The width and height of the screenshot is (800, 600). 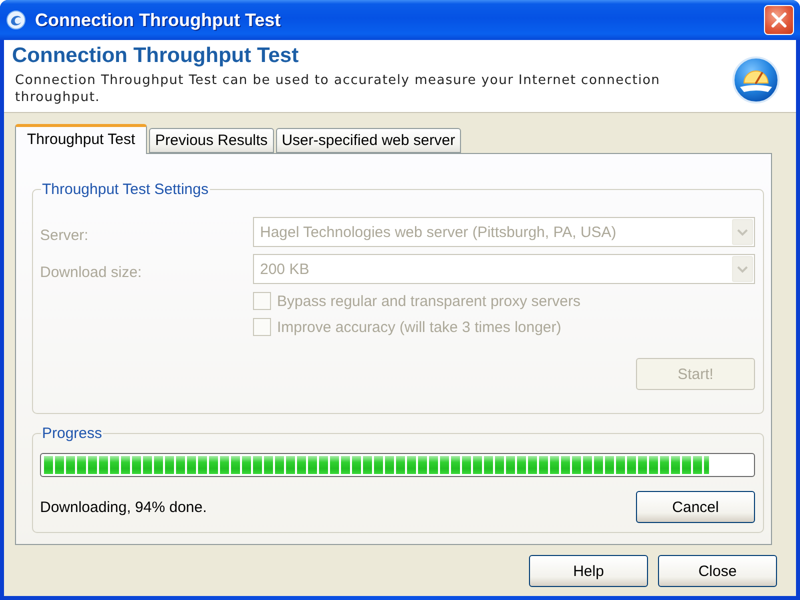 I want to click on tab: Previous Results, so click(x=211, y=140).